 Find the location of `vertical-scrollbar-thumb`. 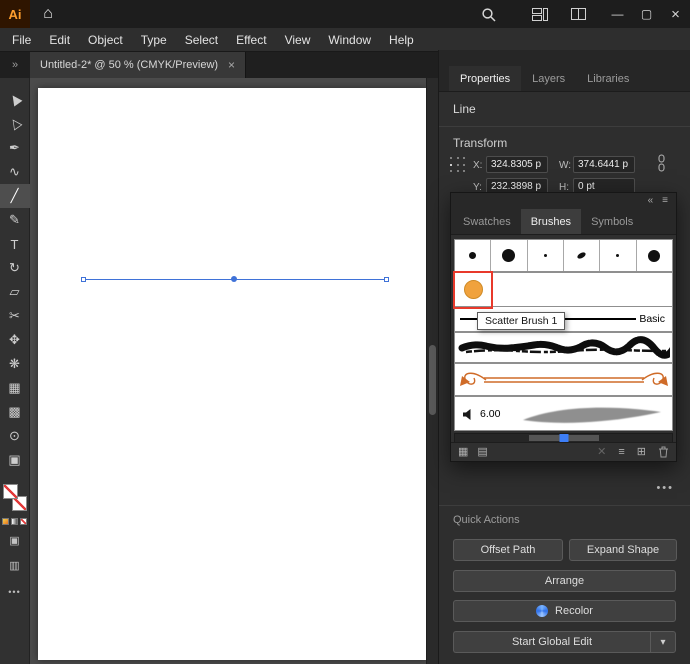

vertical-scrollbar-thumb is located at coordinates (432, 380).